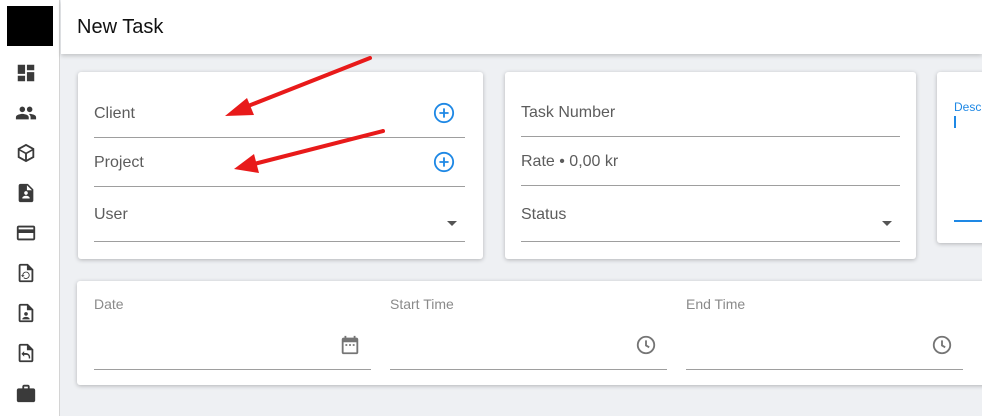 This screenshot has height=416, width=982. Describe the element at coordinates (955, 122) in the screenshot. I see `text-cursor` at that location.